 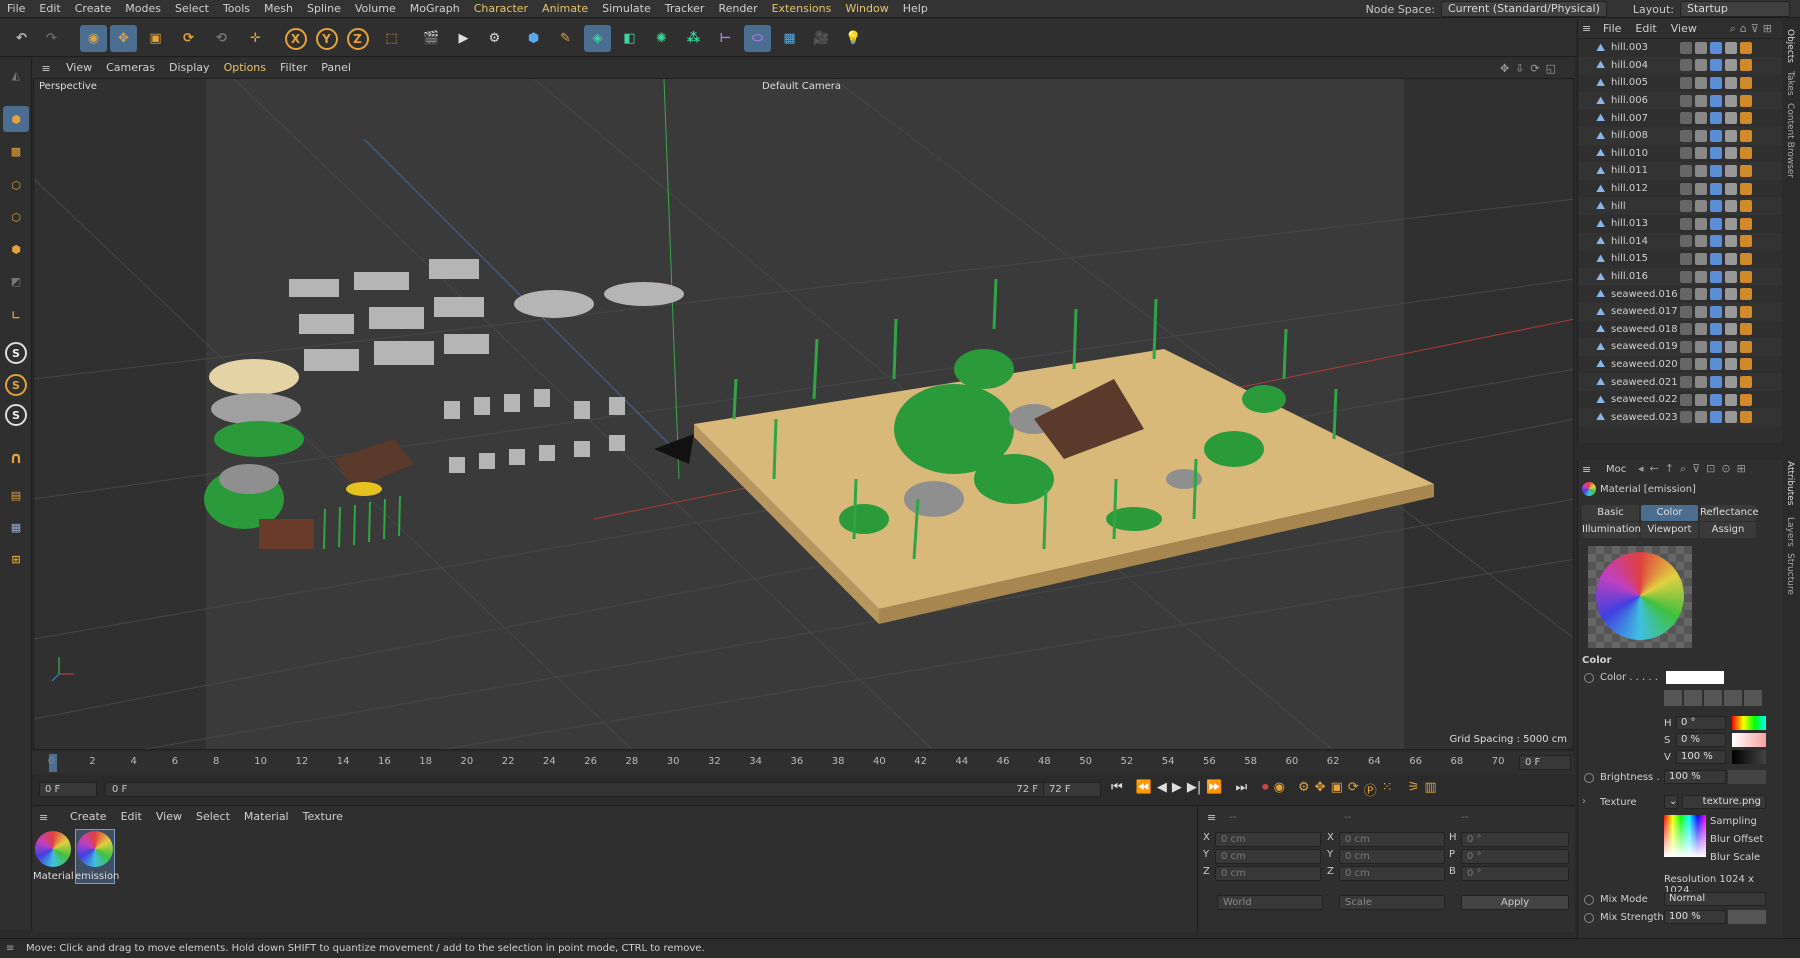 What do you see at coordinates (1701, 757) in the screenshot?
I see `v-field: 100 %` at bounding box center [1701, 757].